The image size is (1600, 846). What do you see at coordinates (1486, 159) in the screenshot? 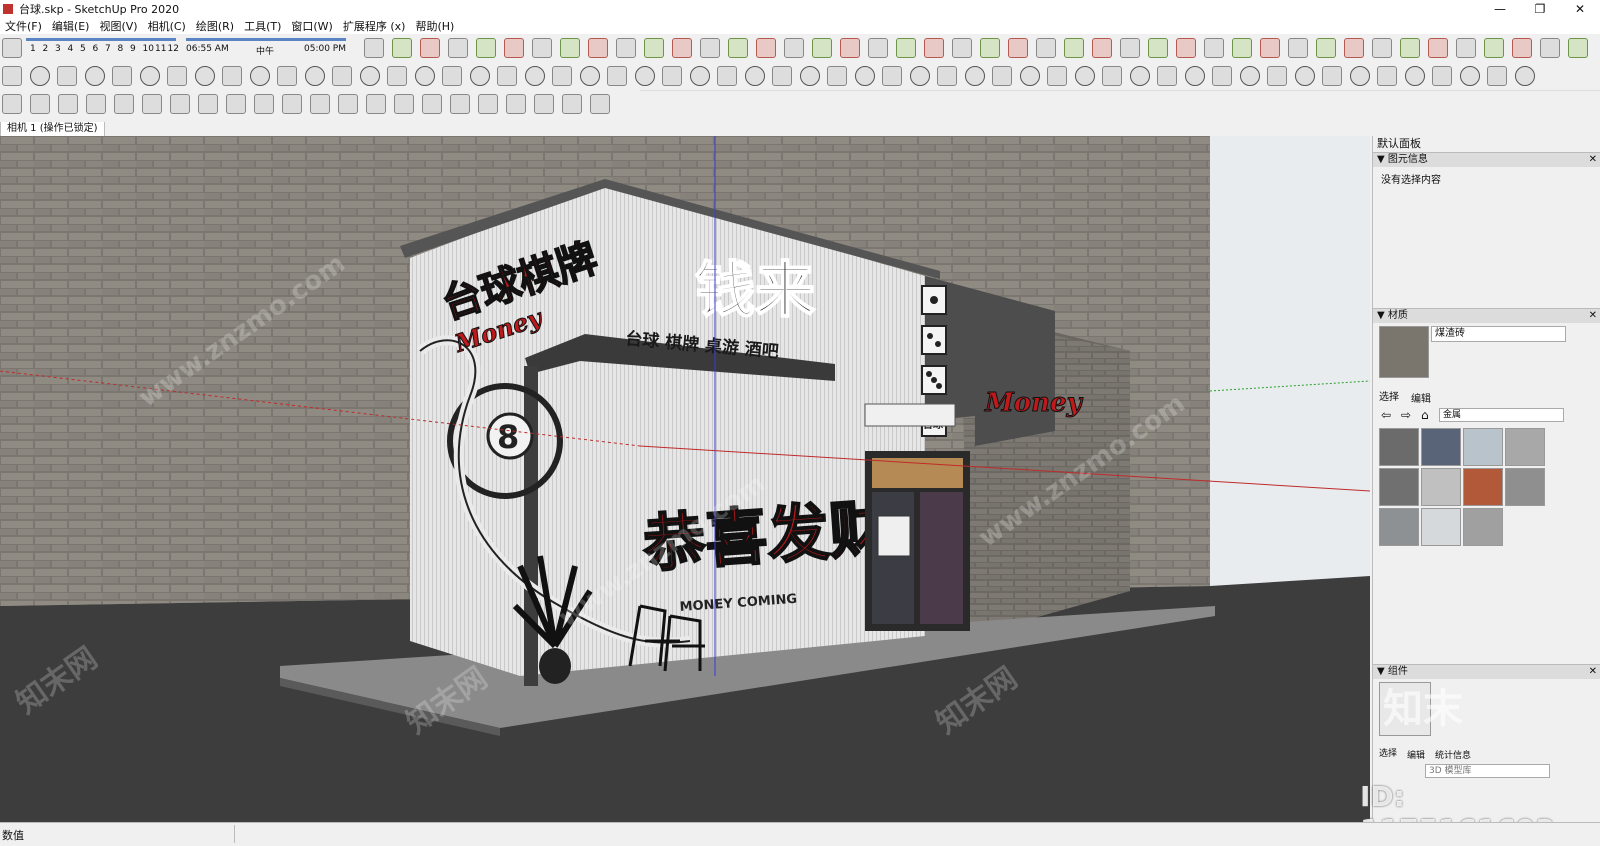
I see `entity-info-header: ▼ 图元信息 ✕` at bounding box center [1486, 159].